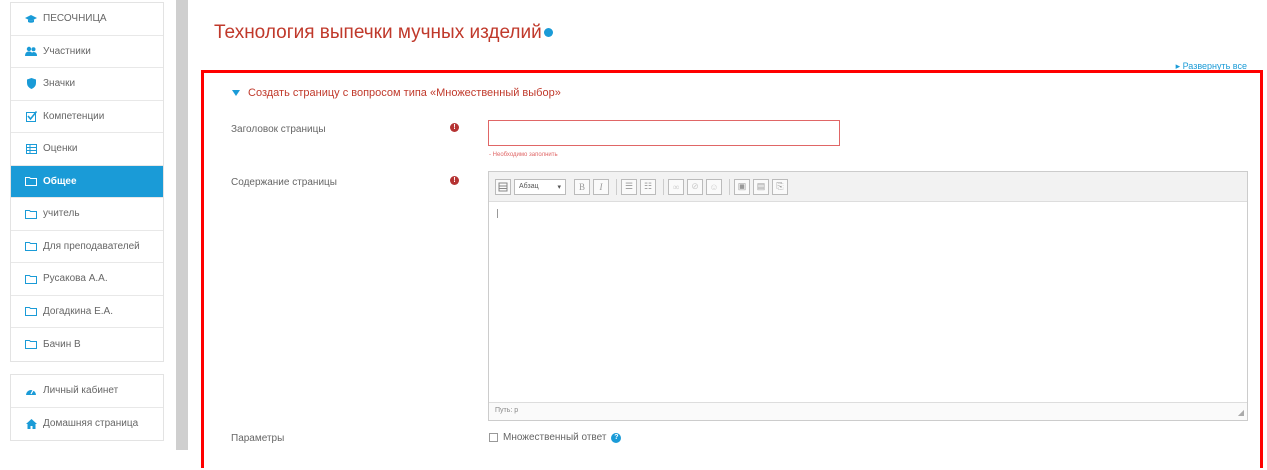  I want to click on sidebar-item-label: Для преподавателей, so click(91, 246).